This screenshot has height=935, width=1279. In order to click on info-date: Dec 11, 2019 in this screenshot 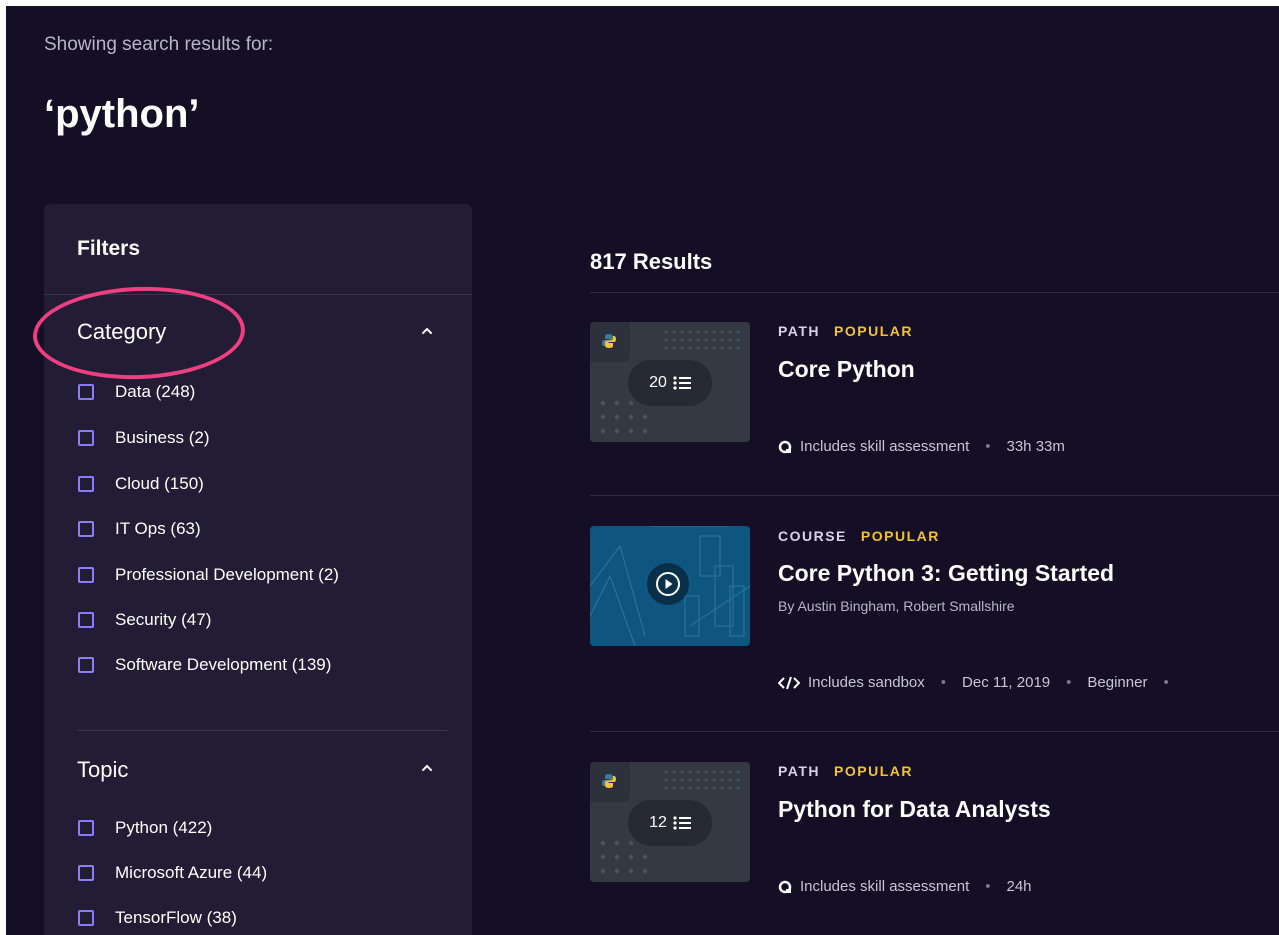, I will do `click(1006, 682)`.